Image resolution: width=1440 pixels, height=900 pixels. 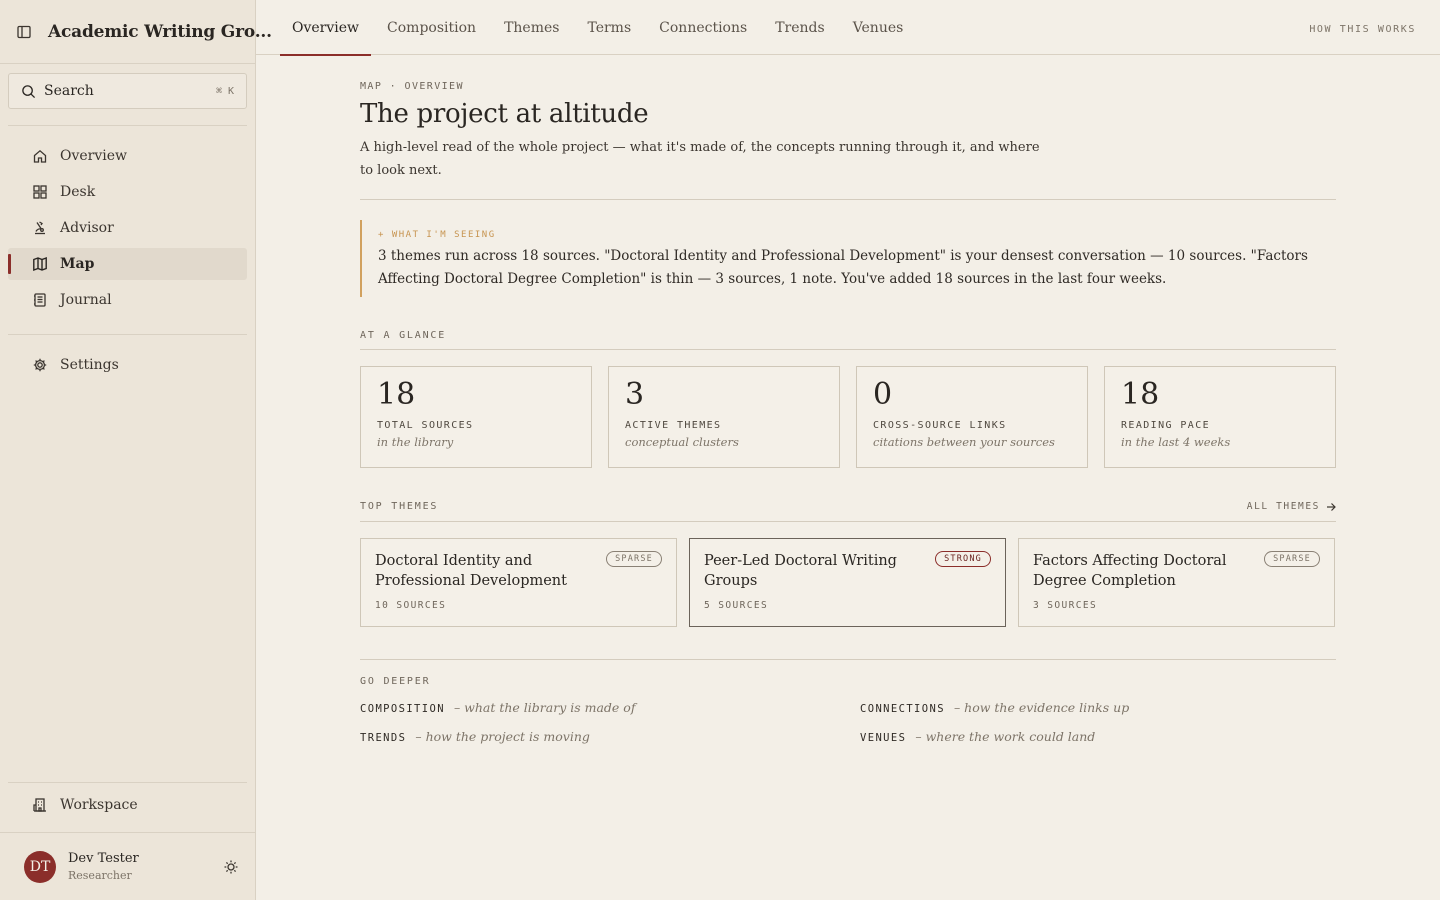 I want to click on tab-terms: Terms, so click(x=609, y=27).